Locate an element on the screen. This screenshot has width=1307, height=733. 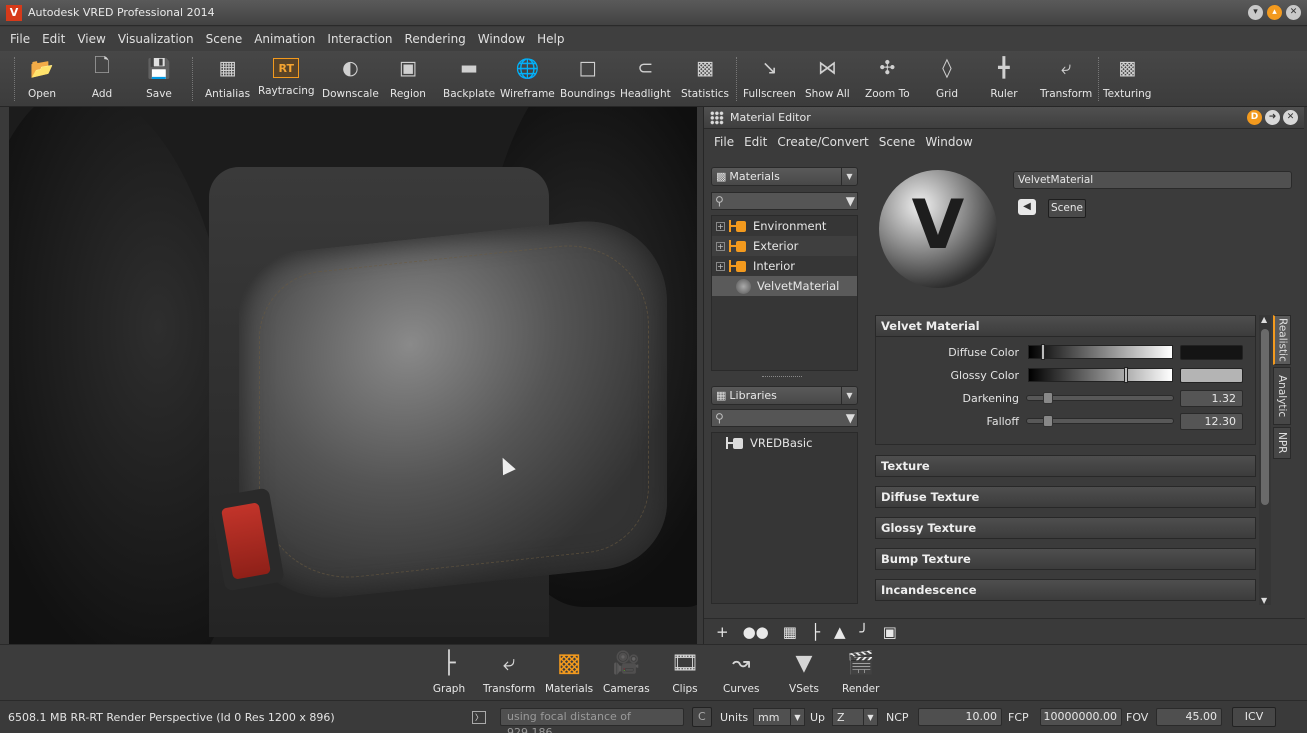
fov-field: 45.00 is located at coordinates (1189, 717).